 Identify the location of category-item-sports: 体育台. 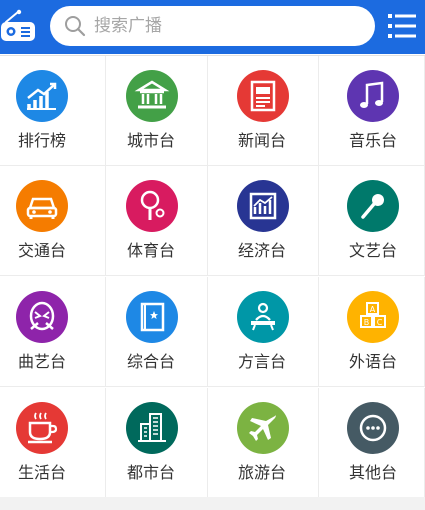
(152, 221).